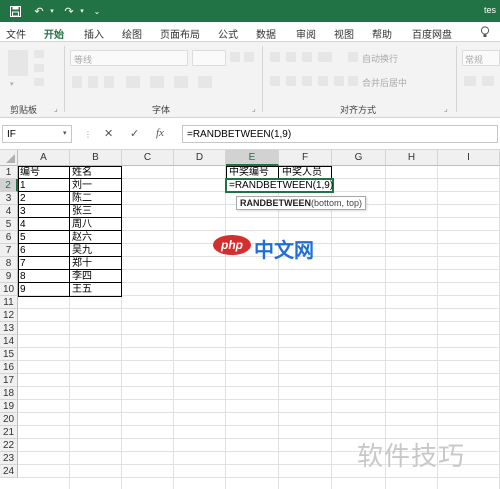 The width and height of the screenshot is (500, 489). What do you see at coordinates (485, 33) in the screenshot?
I see `lightbulb-icon` at bounding box center [485, 33].